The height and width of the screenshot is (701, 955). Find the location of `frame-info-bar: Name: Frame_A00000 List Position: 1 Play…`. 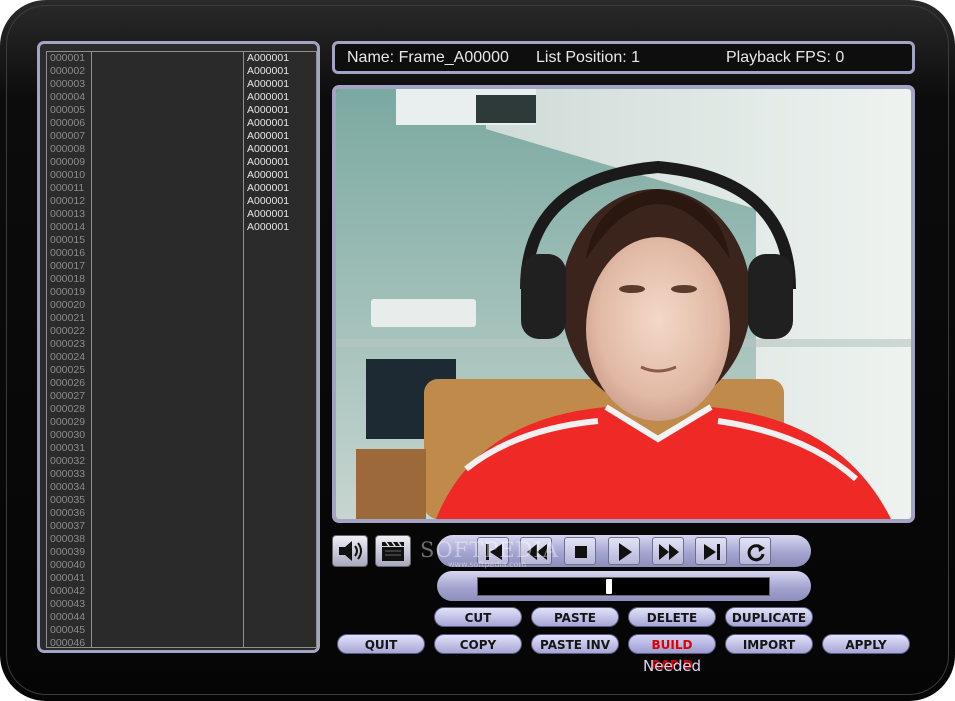

frame-info-bar: Name: Frame_A00000 List Position: 1 Play… is located at coordinates (623, 57).